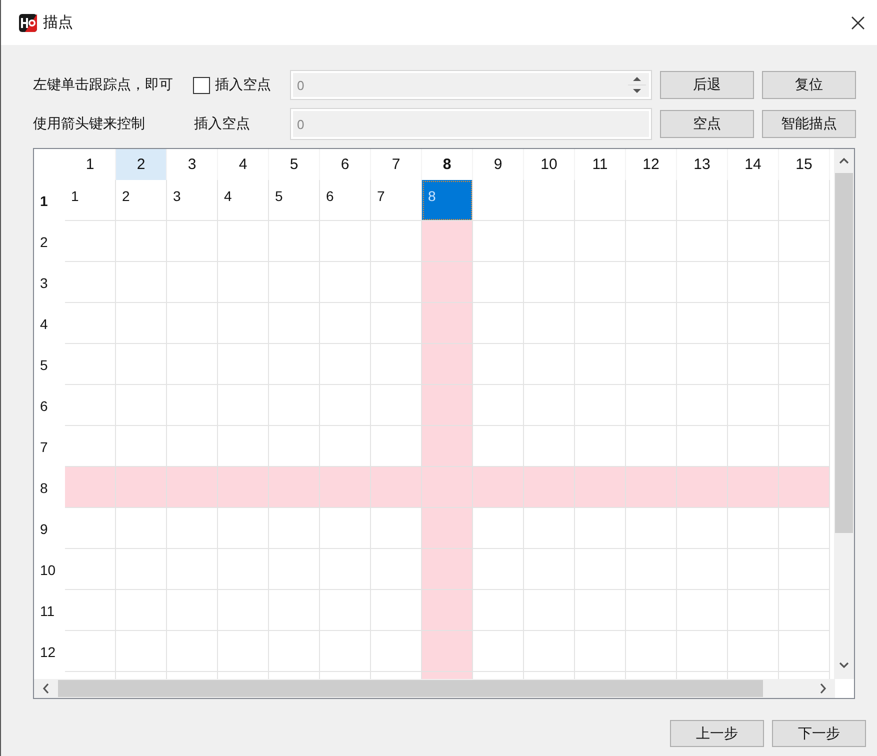 This screenshot has height=756, width=877. I want to click on back-button: 后退, so click(707, 85).